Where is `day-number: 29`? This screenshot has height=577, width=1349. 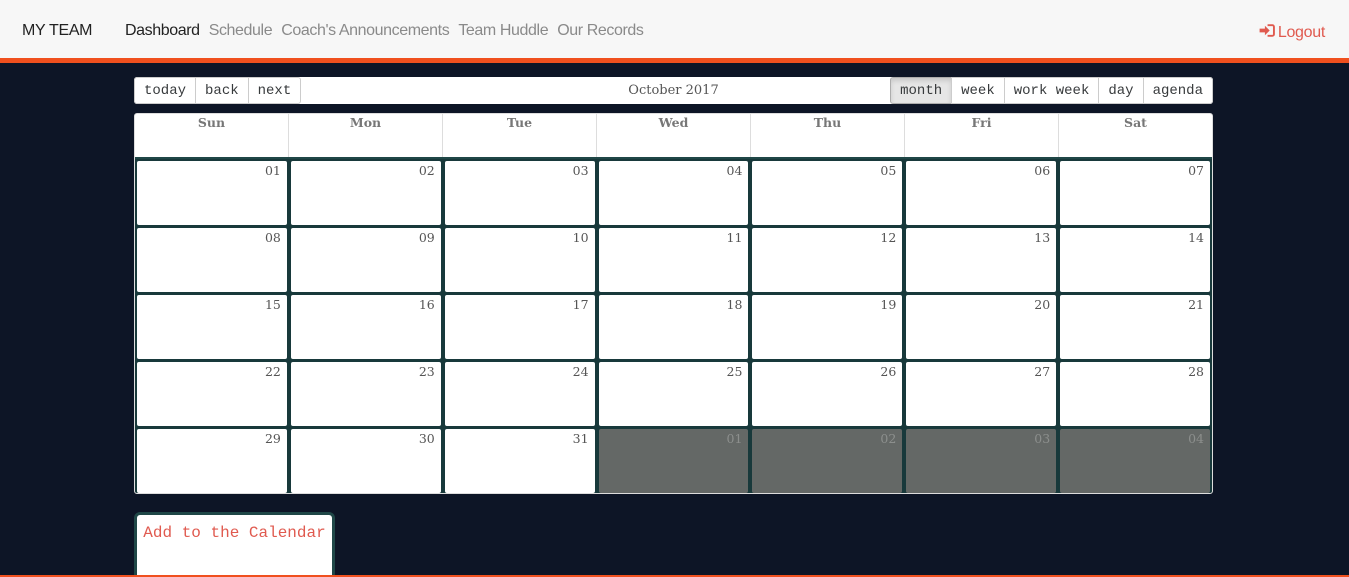
day-number: 29 is located at coordinates (273, 438).